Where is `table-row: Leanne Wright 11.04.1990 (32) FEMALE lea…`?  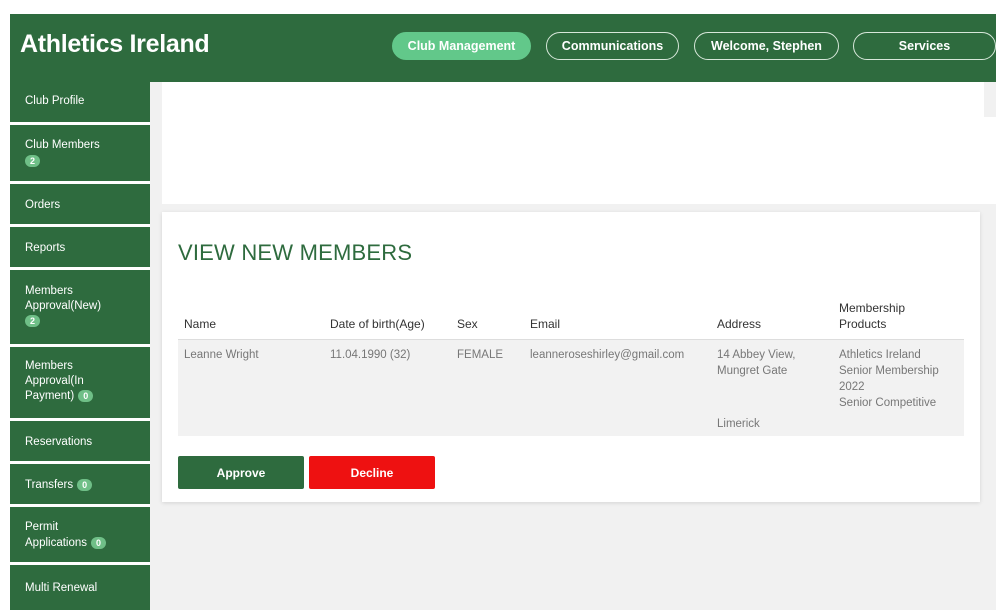 table-row: Leanne Wright 11.04.1990 (32) FEMALE lea… is located at coordinates (571, 387).